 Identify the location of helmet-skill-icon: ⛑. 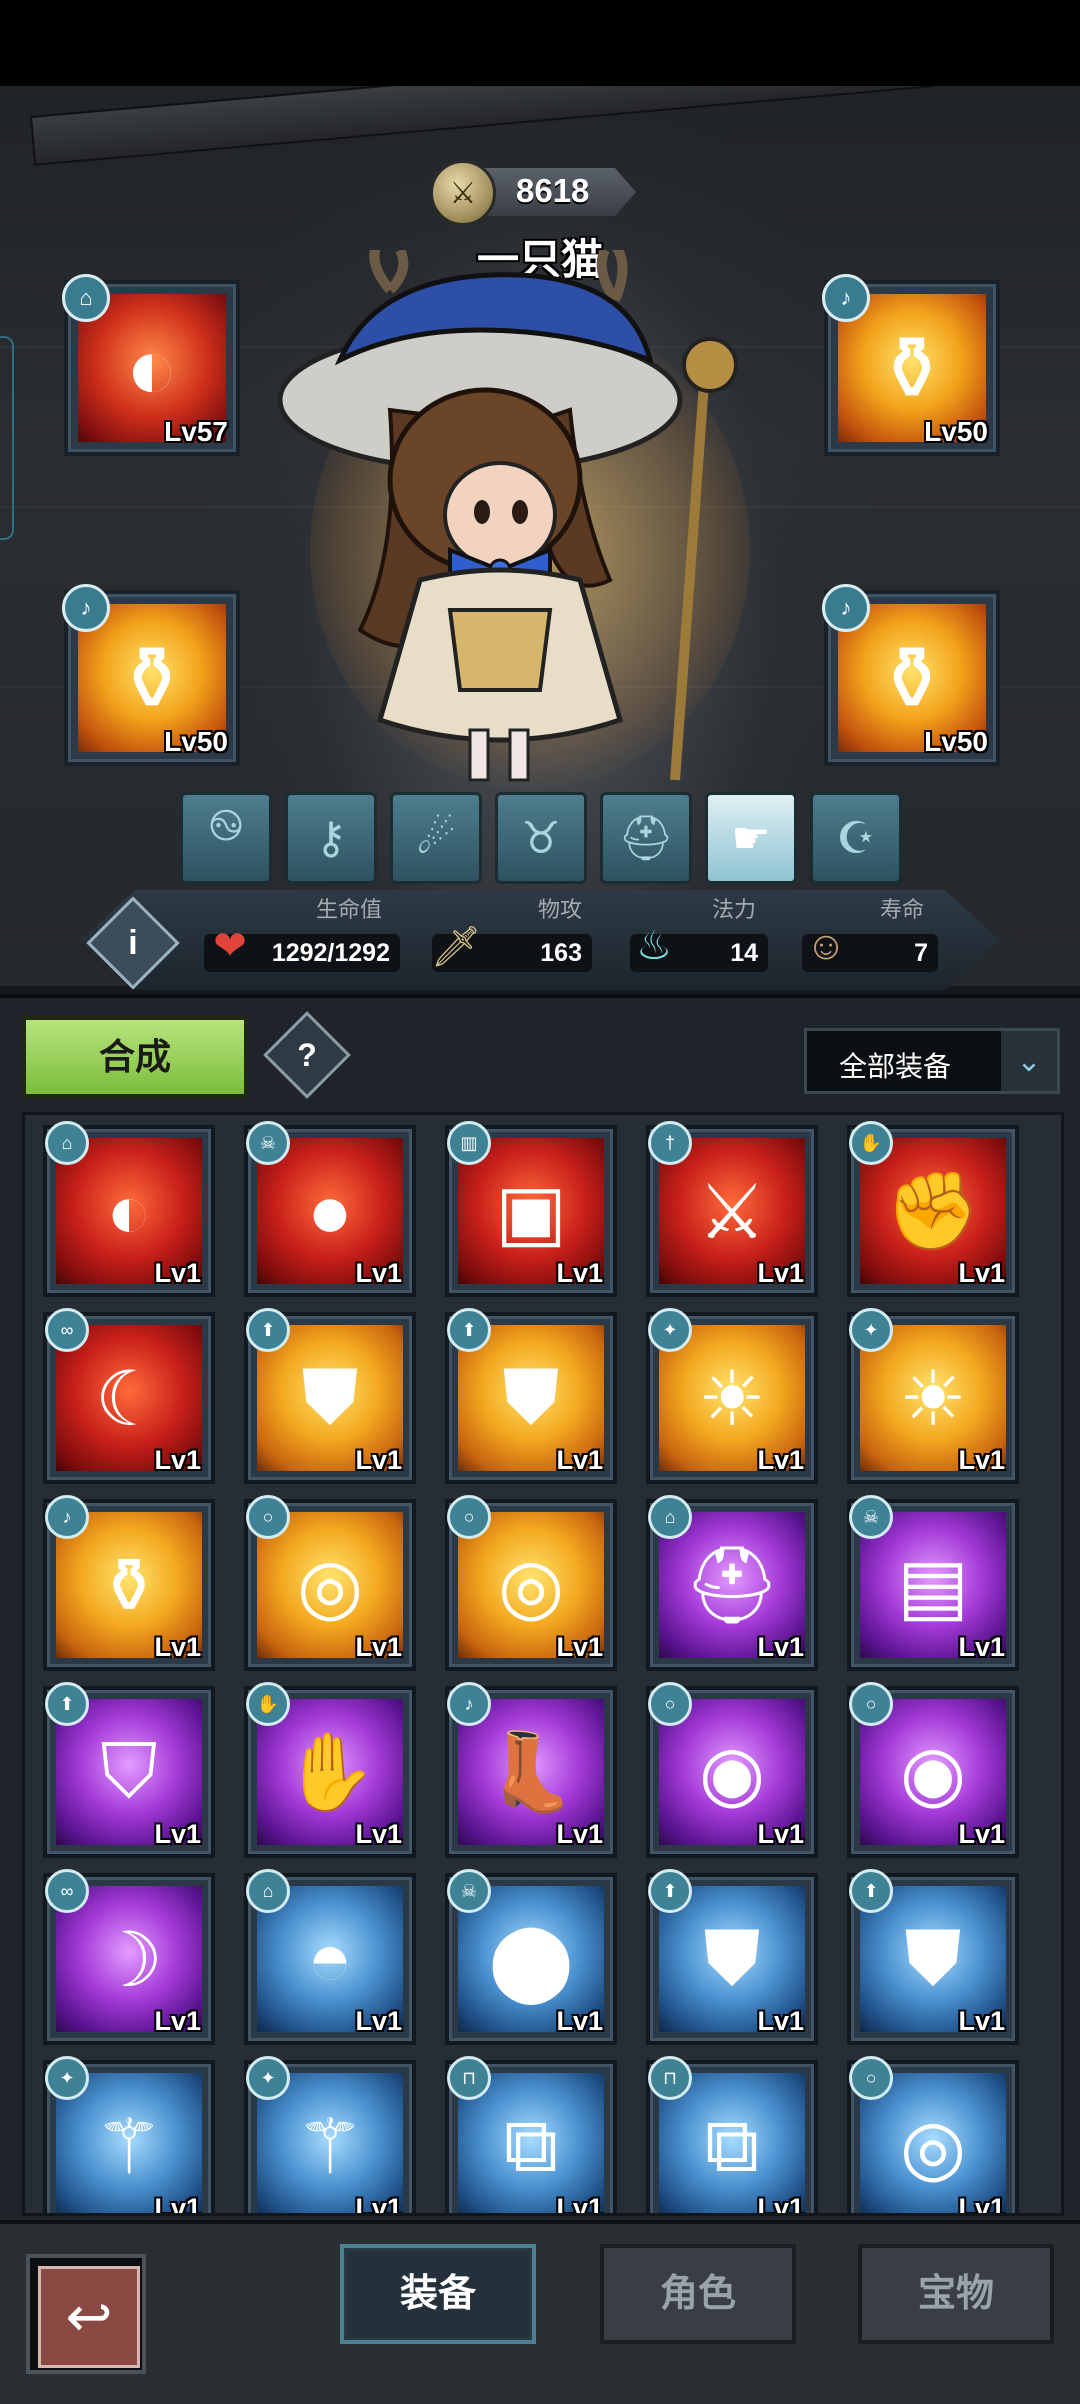
(646, 838).